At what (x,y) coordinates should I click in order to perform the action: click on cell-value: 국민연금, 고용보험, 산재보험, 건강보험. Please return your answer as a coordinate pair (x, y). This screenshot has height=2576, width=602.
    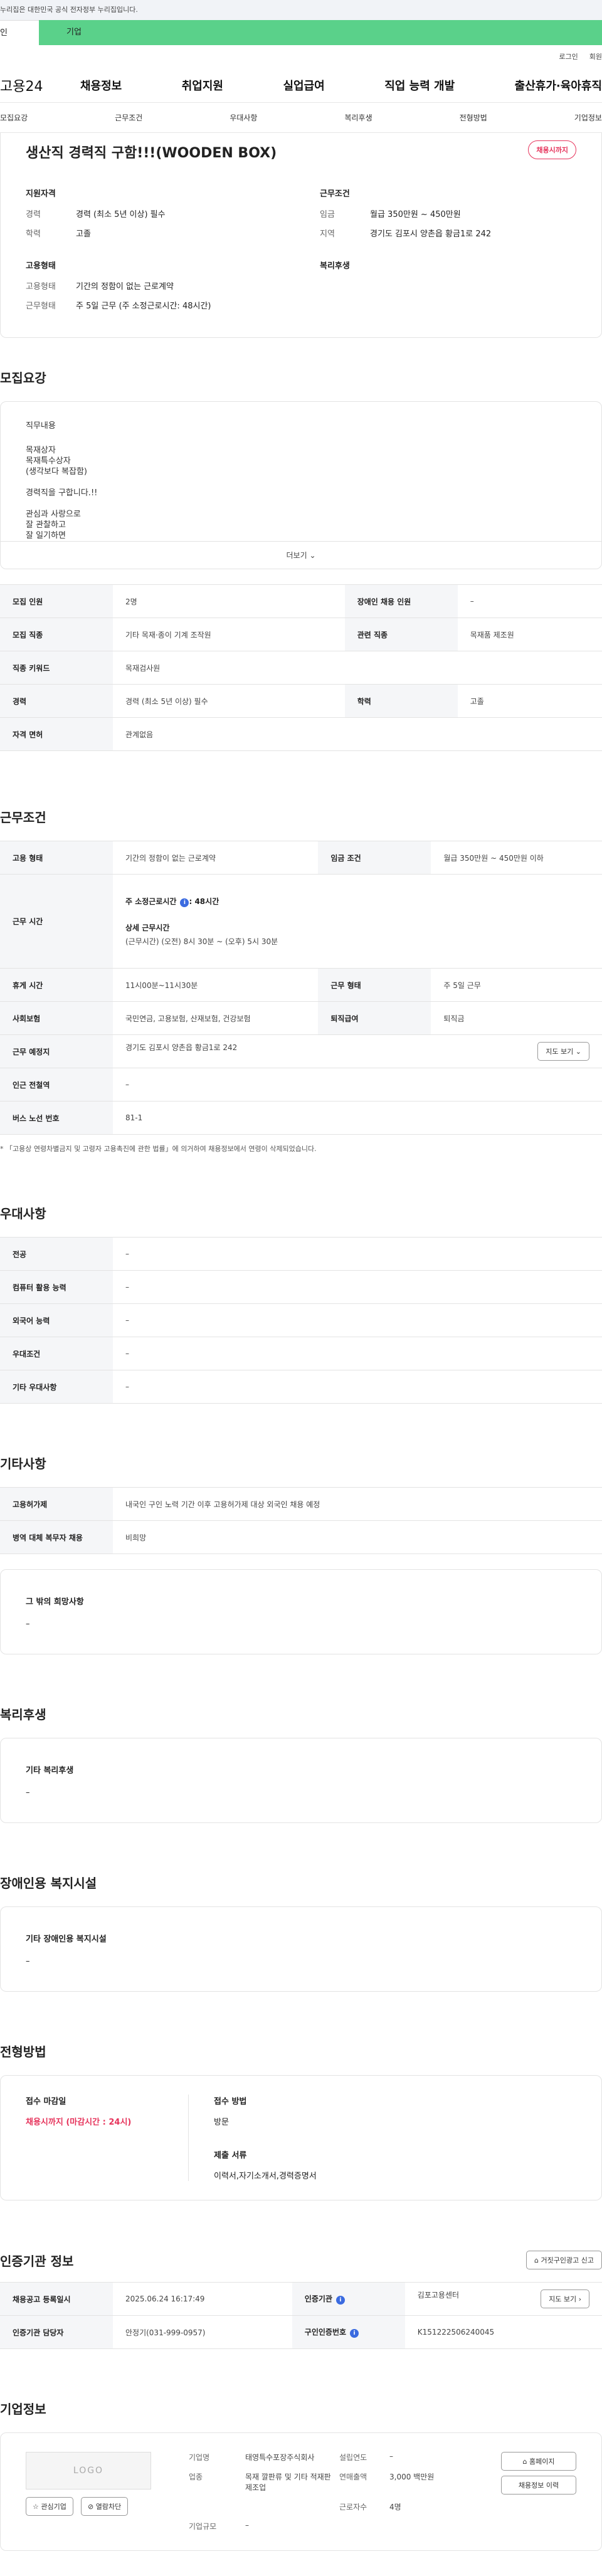
    Looking at the image, I should click on (216, 1018).